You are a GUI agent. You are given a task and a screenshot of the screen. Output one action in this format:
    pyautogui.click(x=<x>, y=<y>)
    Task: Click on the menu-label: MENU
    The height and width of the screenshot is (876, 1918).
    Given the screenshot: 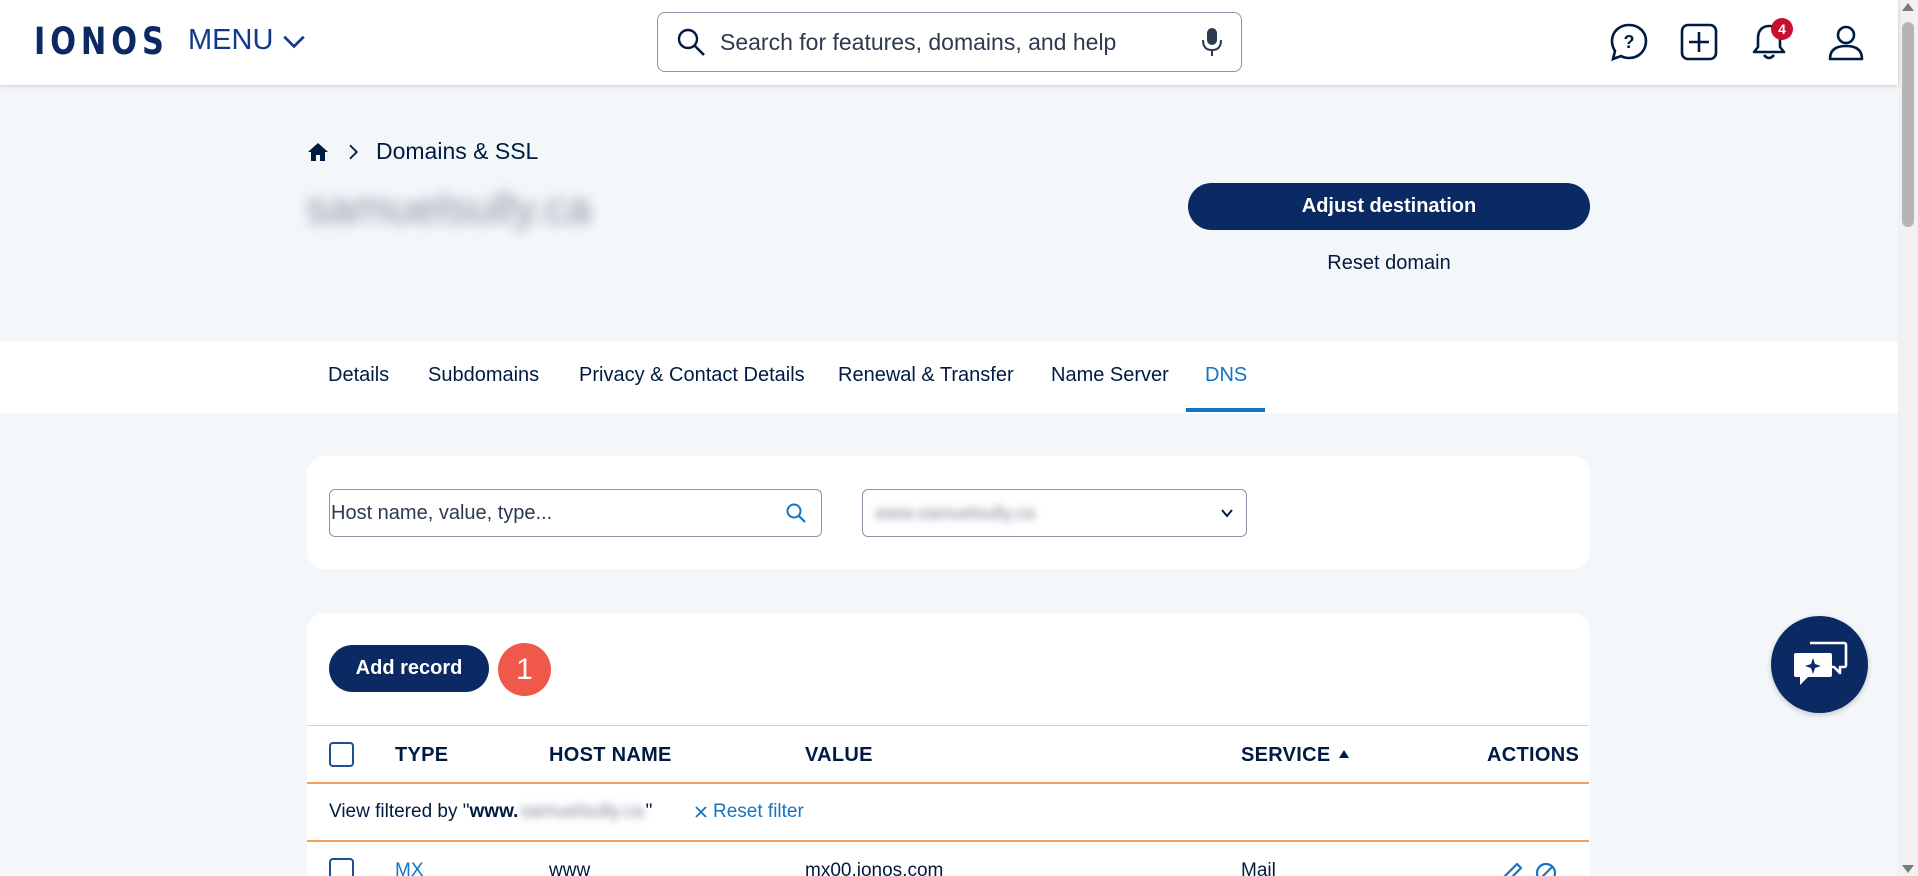 What is the action you would take?
    pyautogui.click(x=231, y=40)
    